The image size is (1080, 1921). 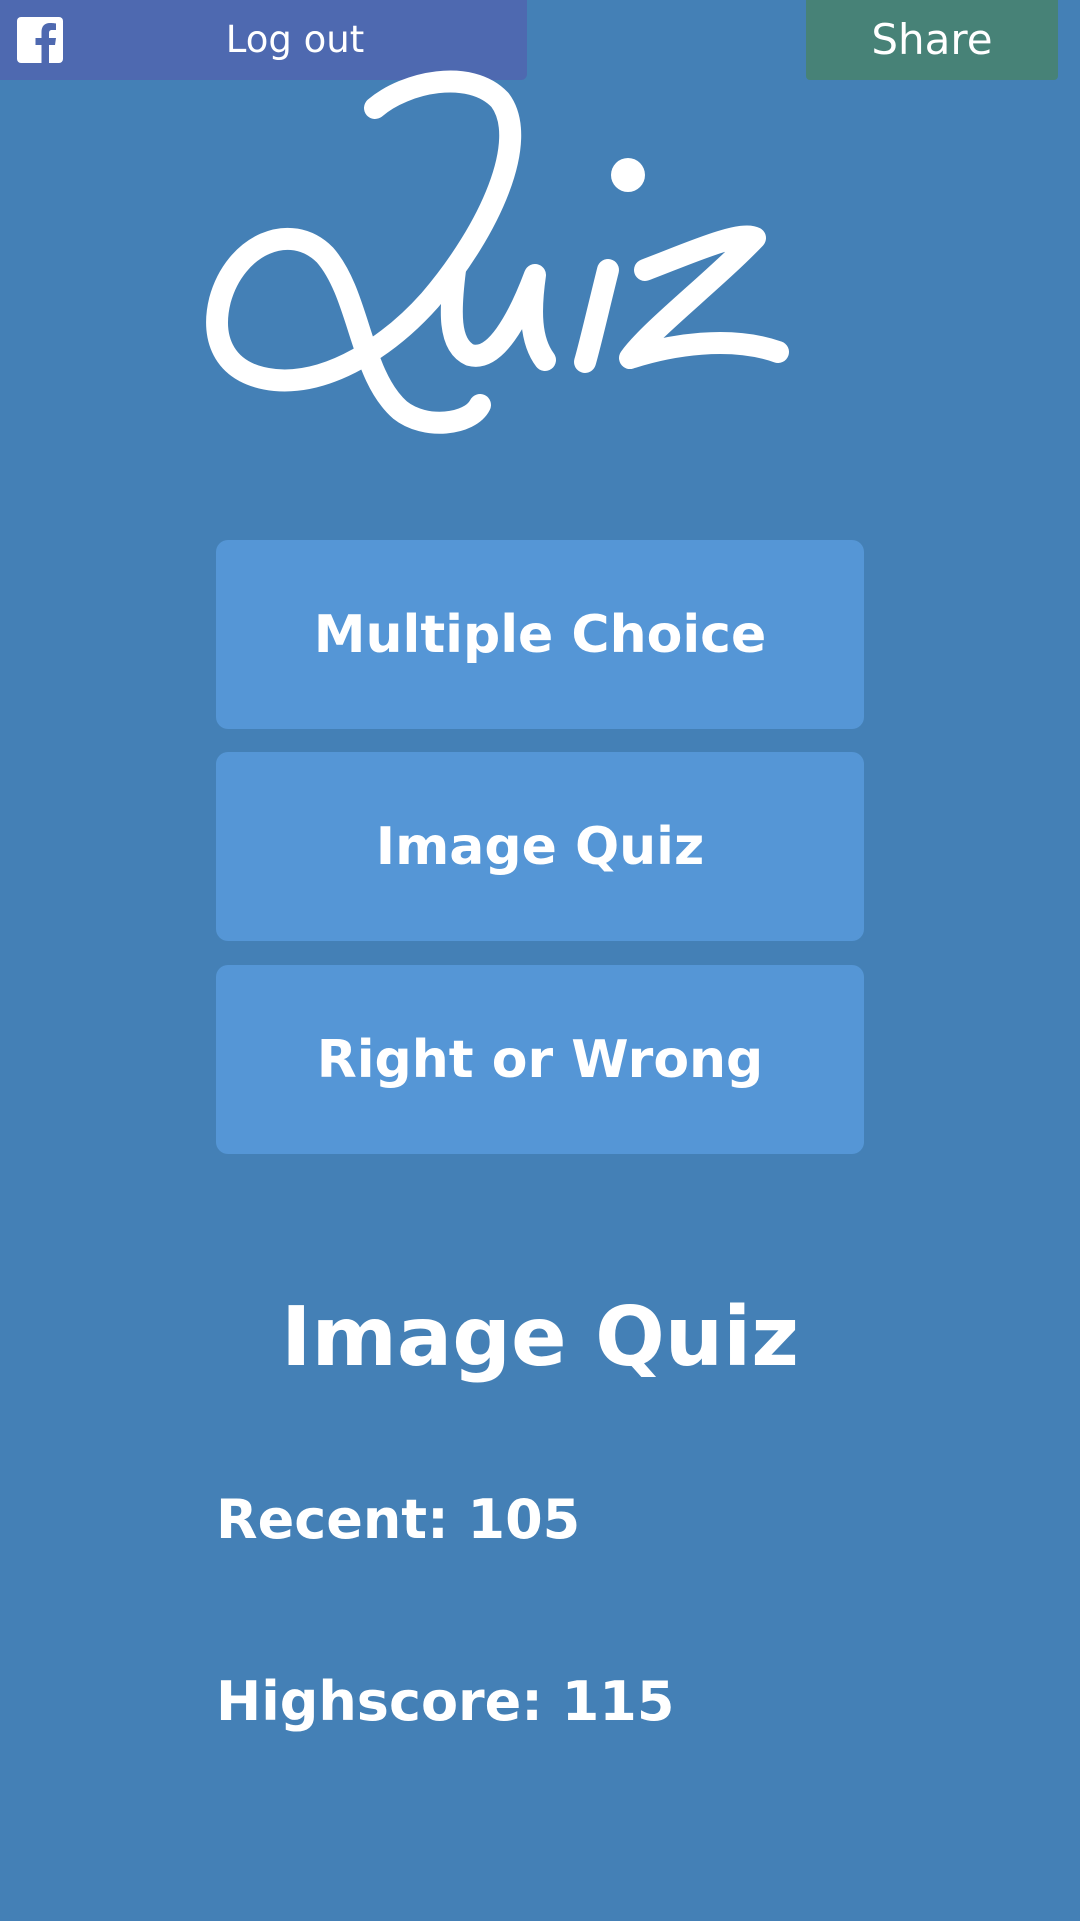 What do you see at coordinates (540, 1059) in the screenshot?
I see `right-or-wrong-button: Right or Wrong` at bounding box center [540, 1059].